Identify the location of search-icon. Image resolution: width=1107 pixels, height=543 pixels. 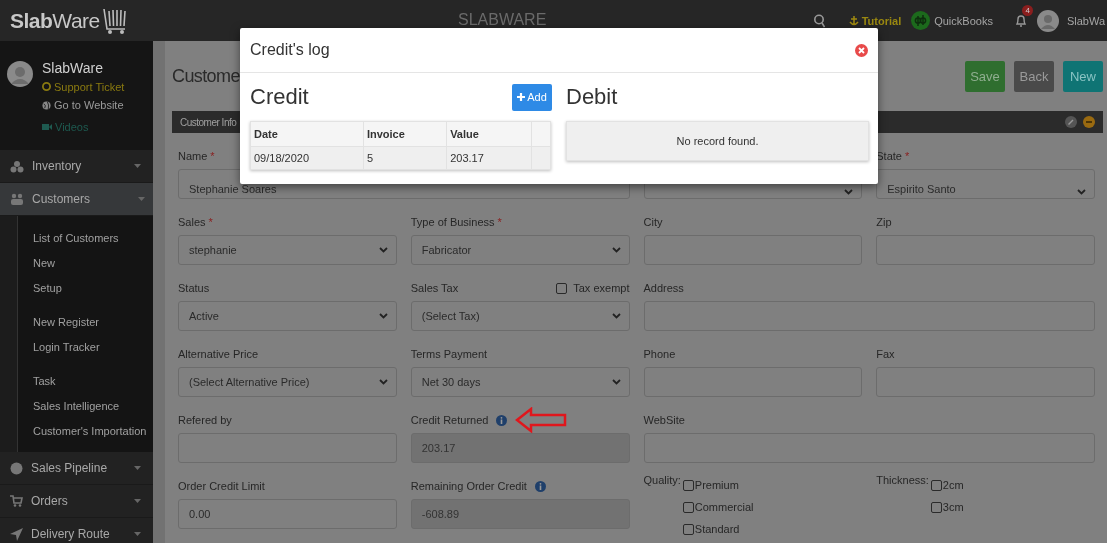
(818, 20).